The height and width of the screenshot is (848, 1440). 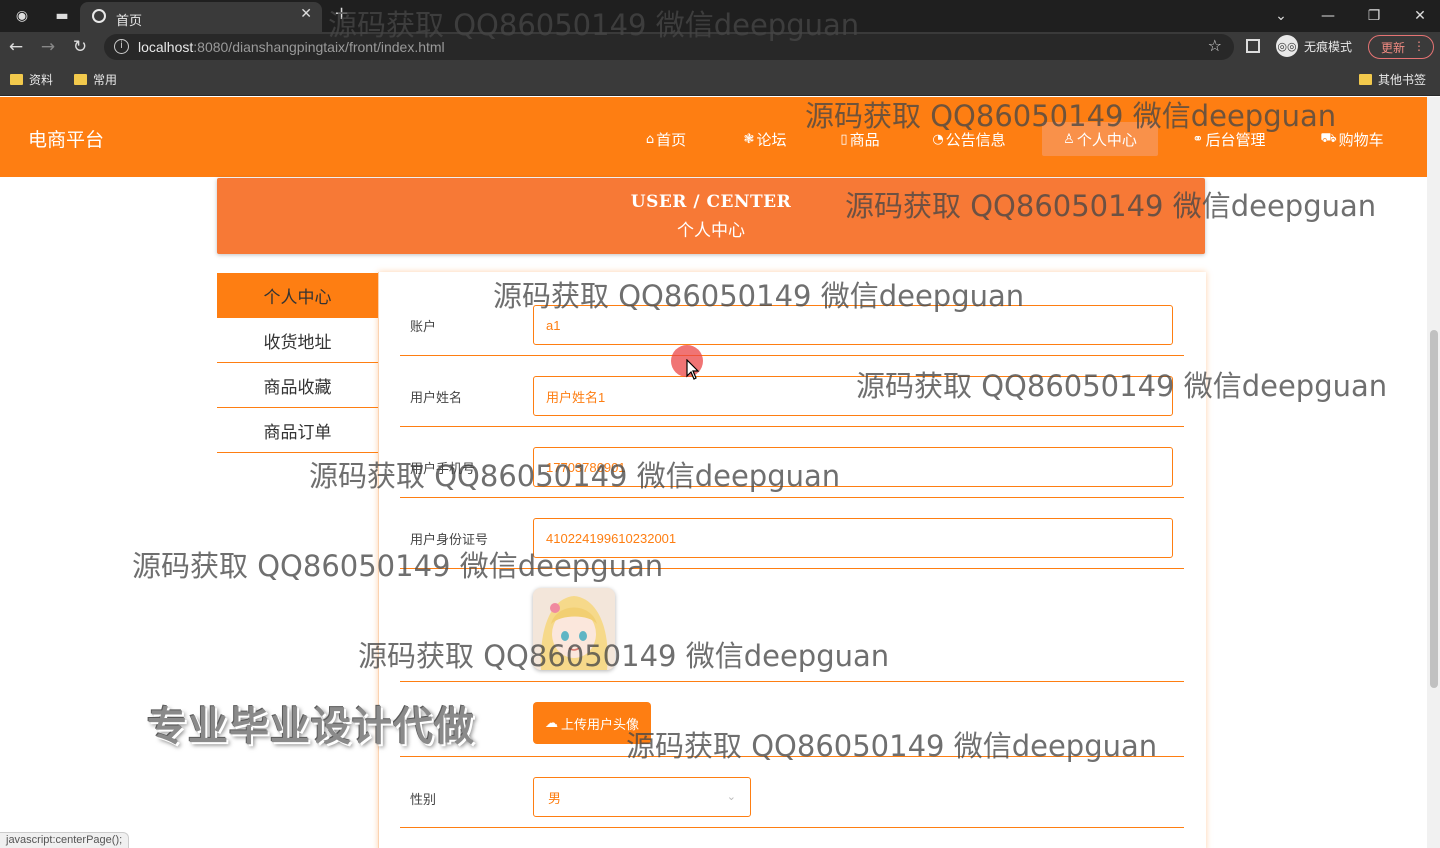 I want to click on bookmark-label: 常用, so click(x=105, y=80).